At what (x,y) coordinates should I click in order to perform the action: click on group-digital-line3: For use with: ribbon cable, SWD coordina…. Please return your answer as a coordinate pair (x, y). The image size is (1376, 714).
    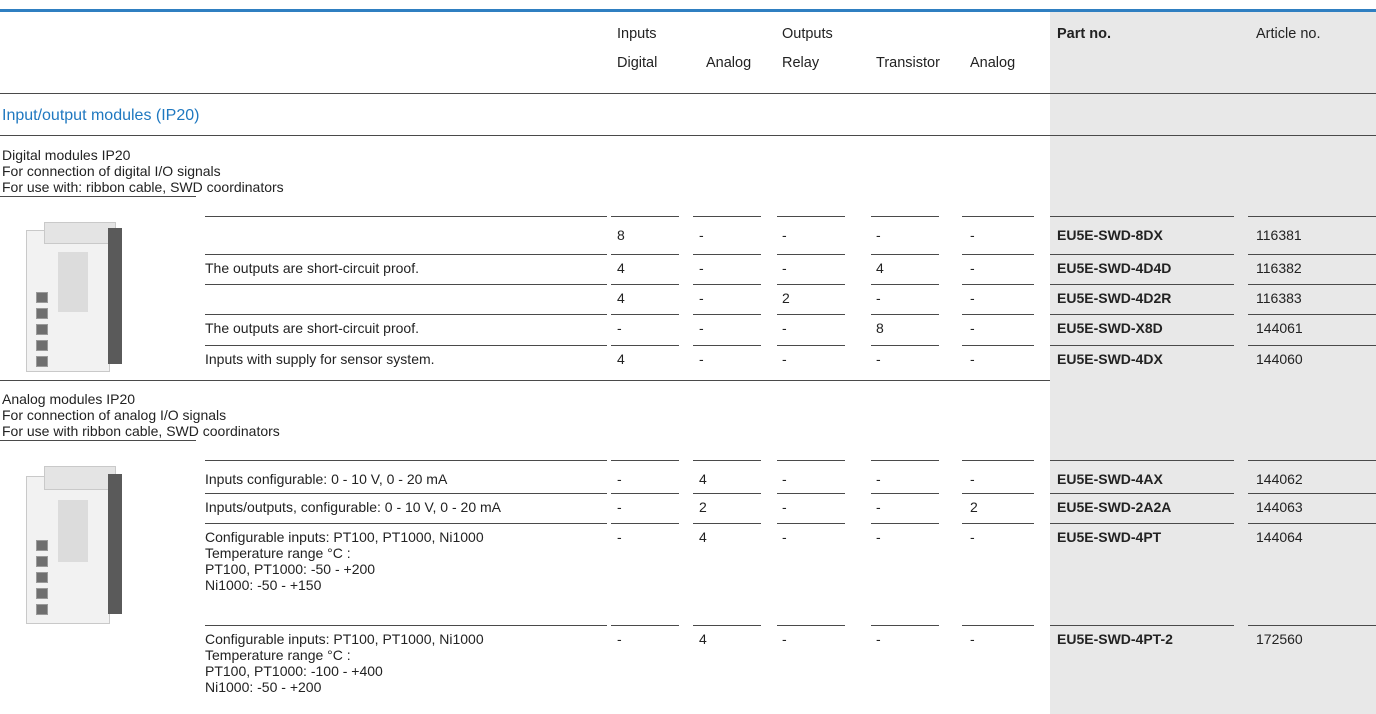
    Looking at the image, I should click on (143, 187).